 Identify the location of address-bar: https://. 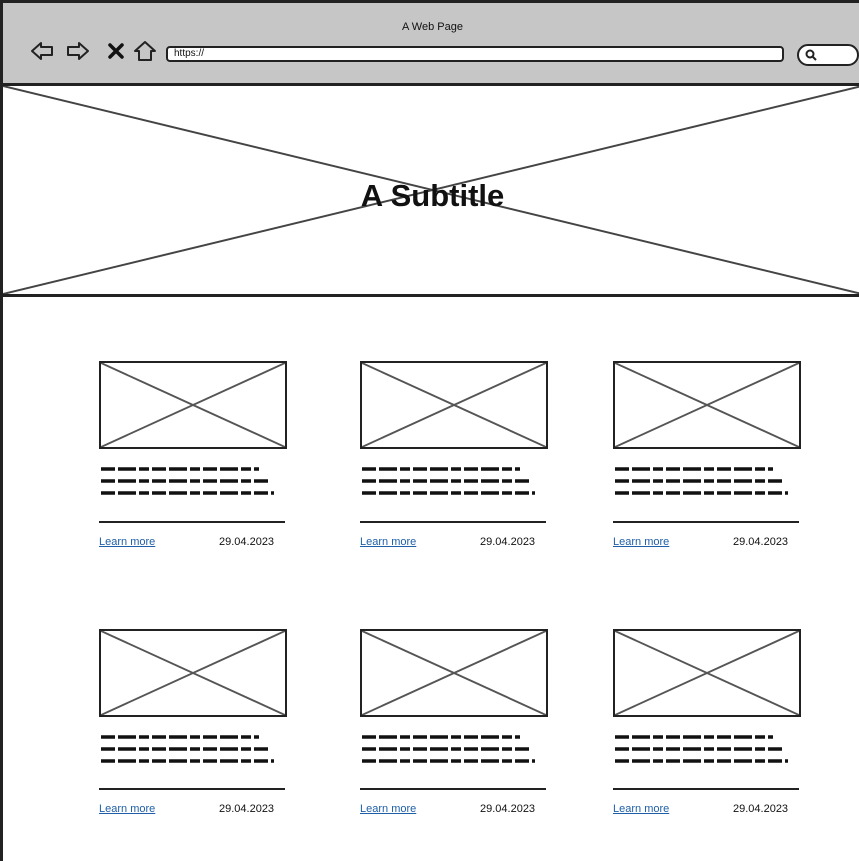
(475, 54).